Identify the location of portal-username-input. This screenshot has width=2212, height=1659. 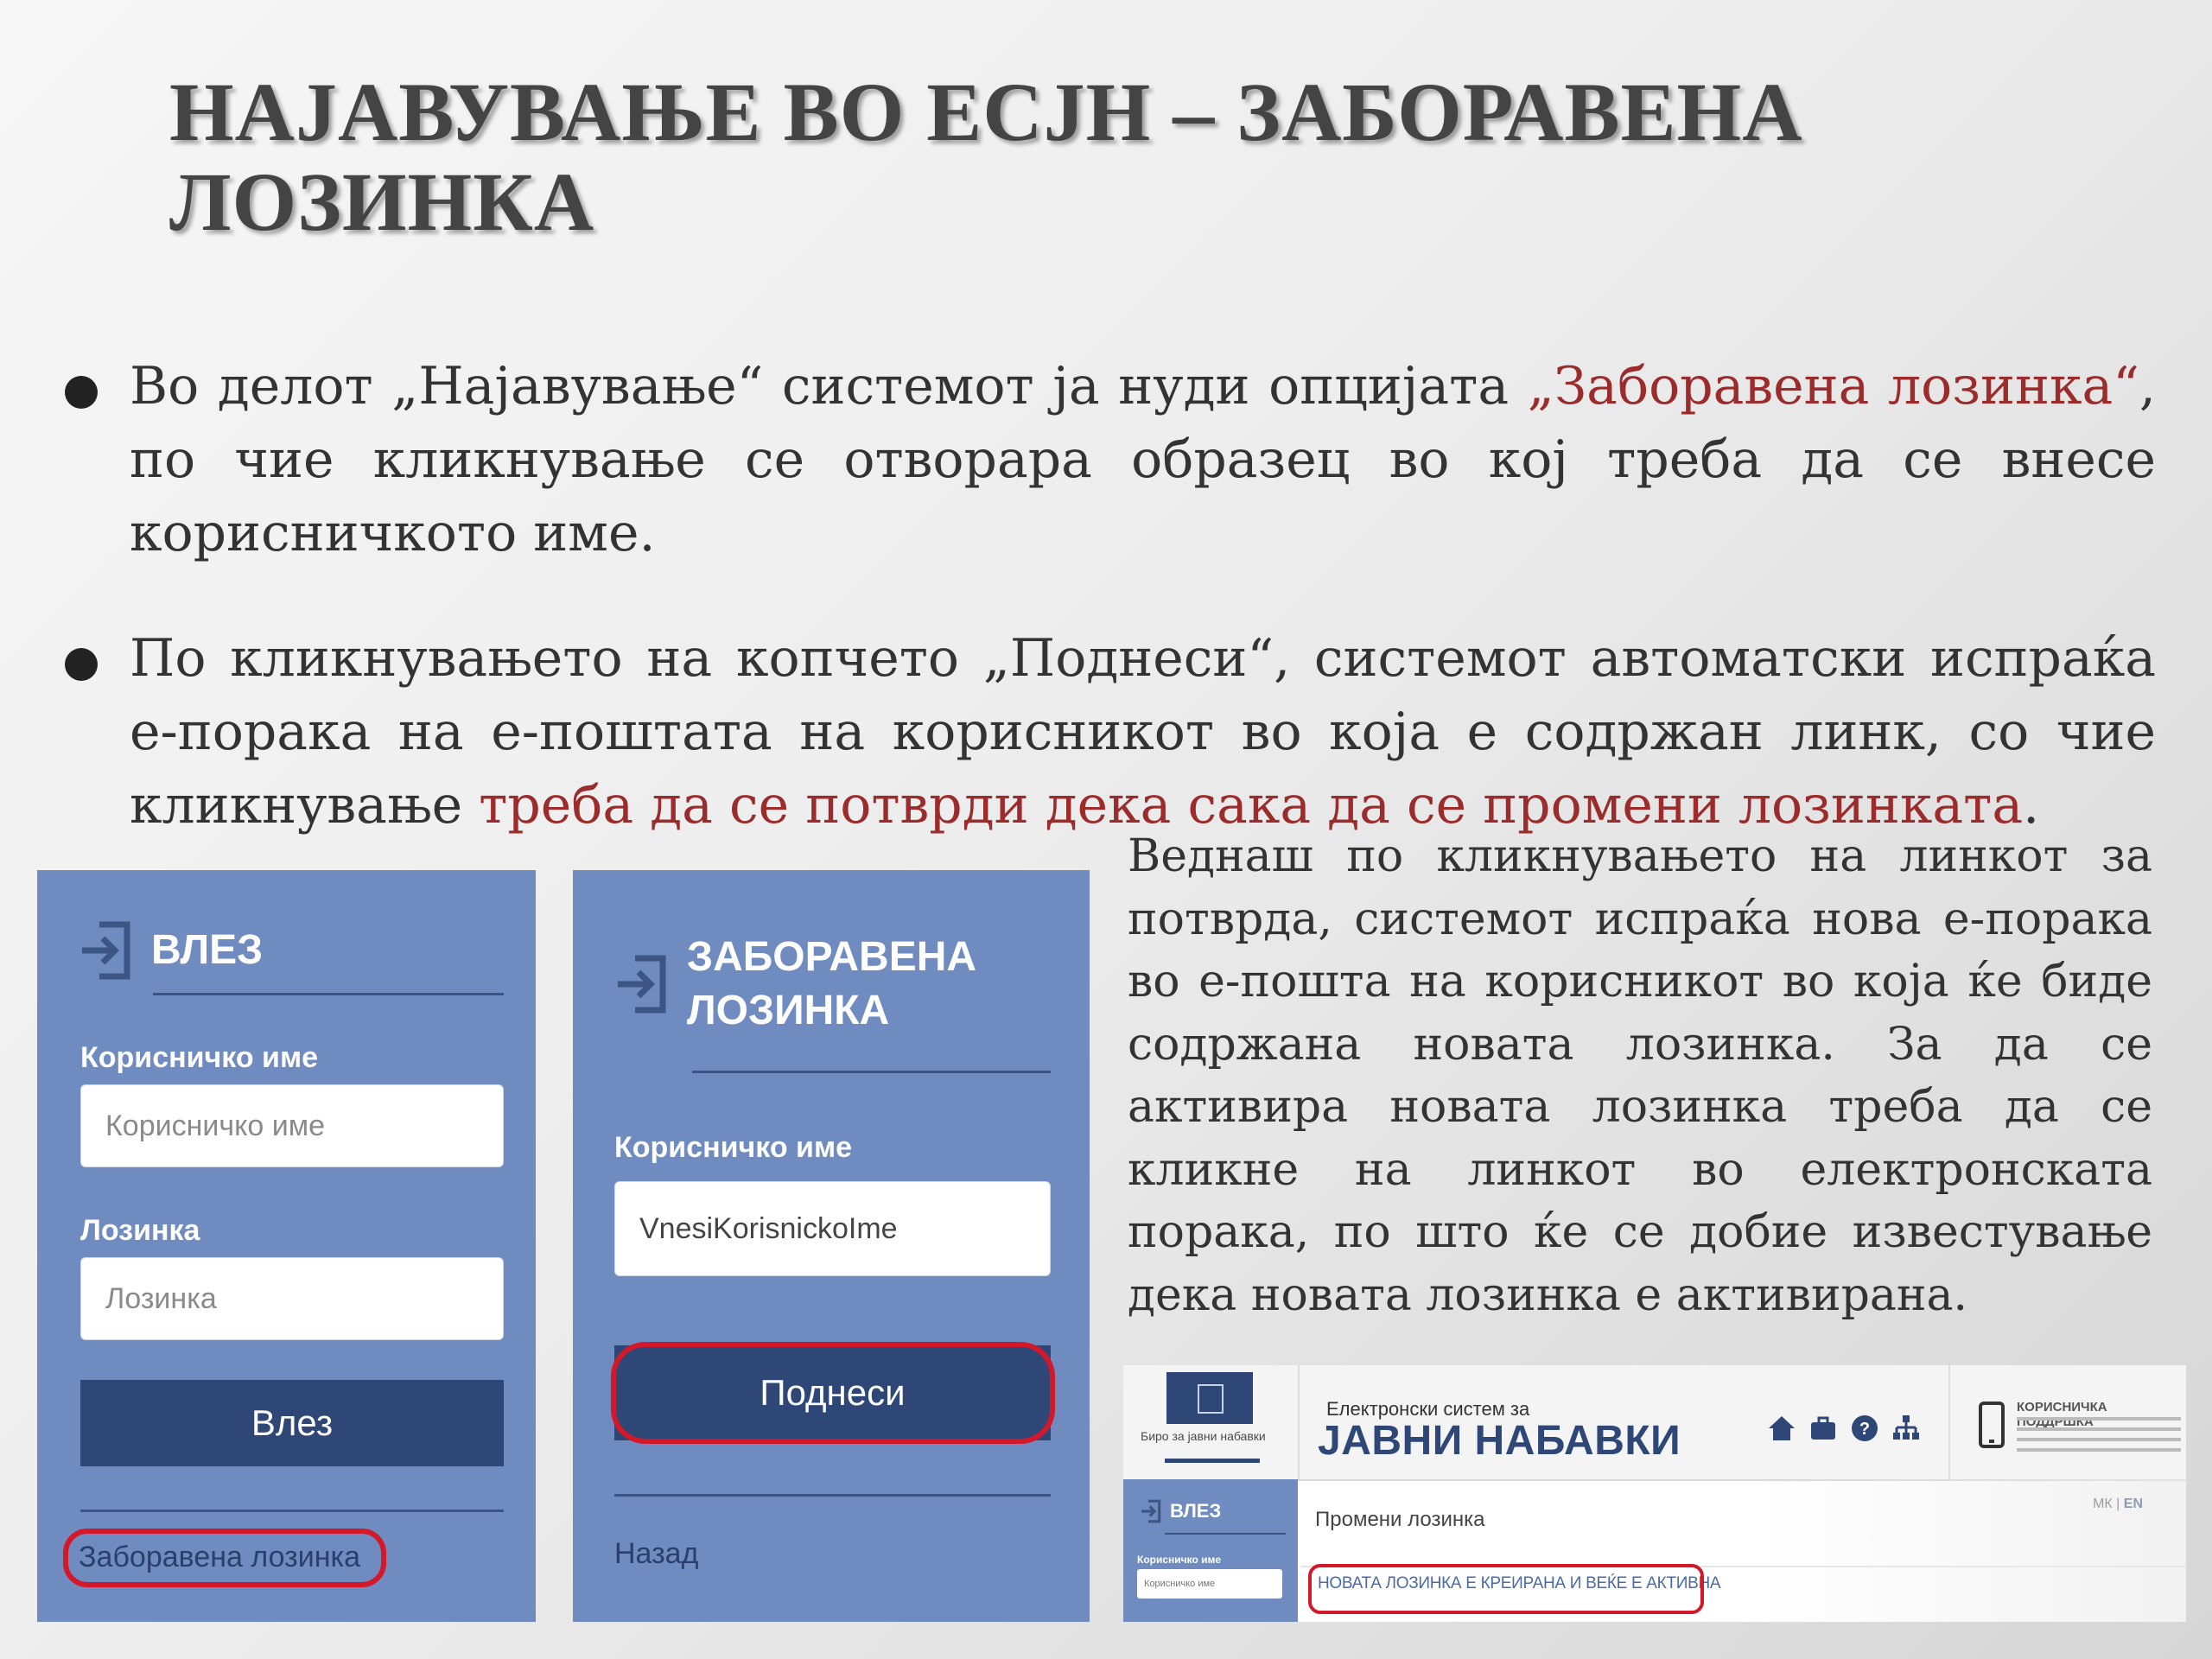
(1209, 1584).